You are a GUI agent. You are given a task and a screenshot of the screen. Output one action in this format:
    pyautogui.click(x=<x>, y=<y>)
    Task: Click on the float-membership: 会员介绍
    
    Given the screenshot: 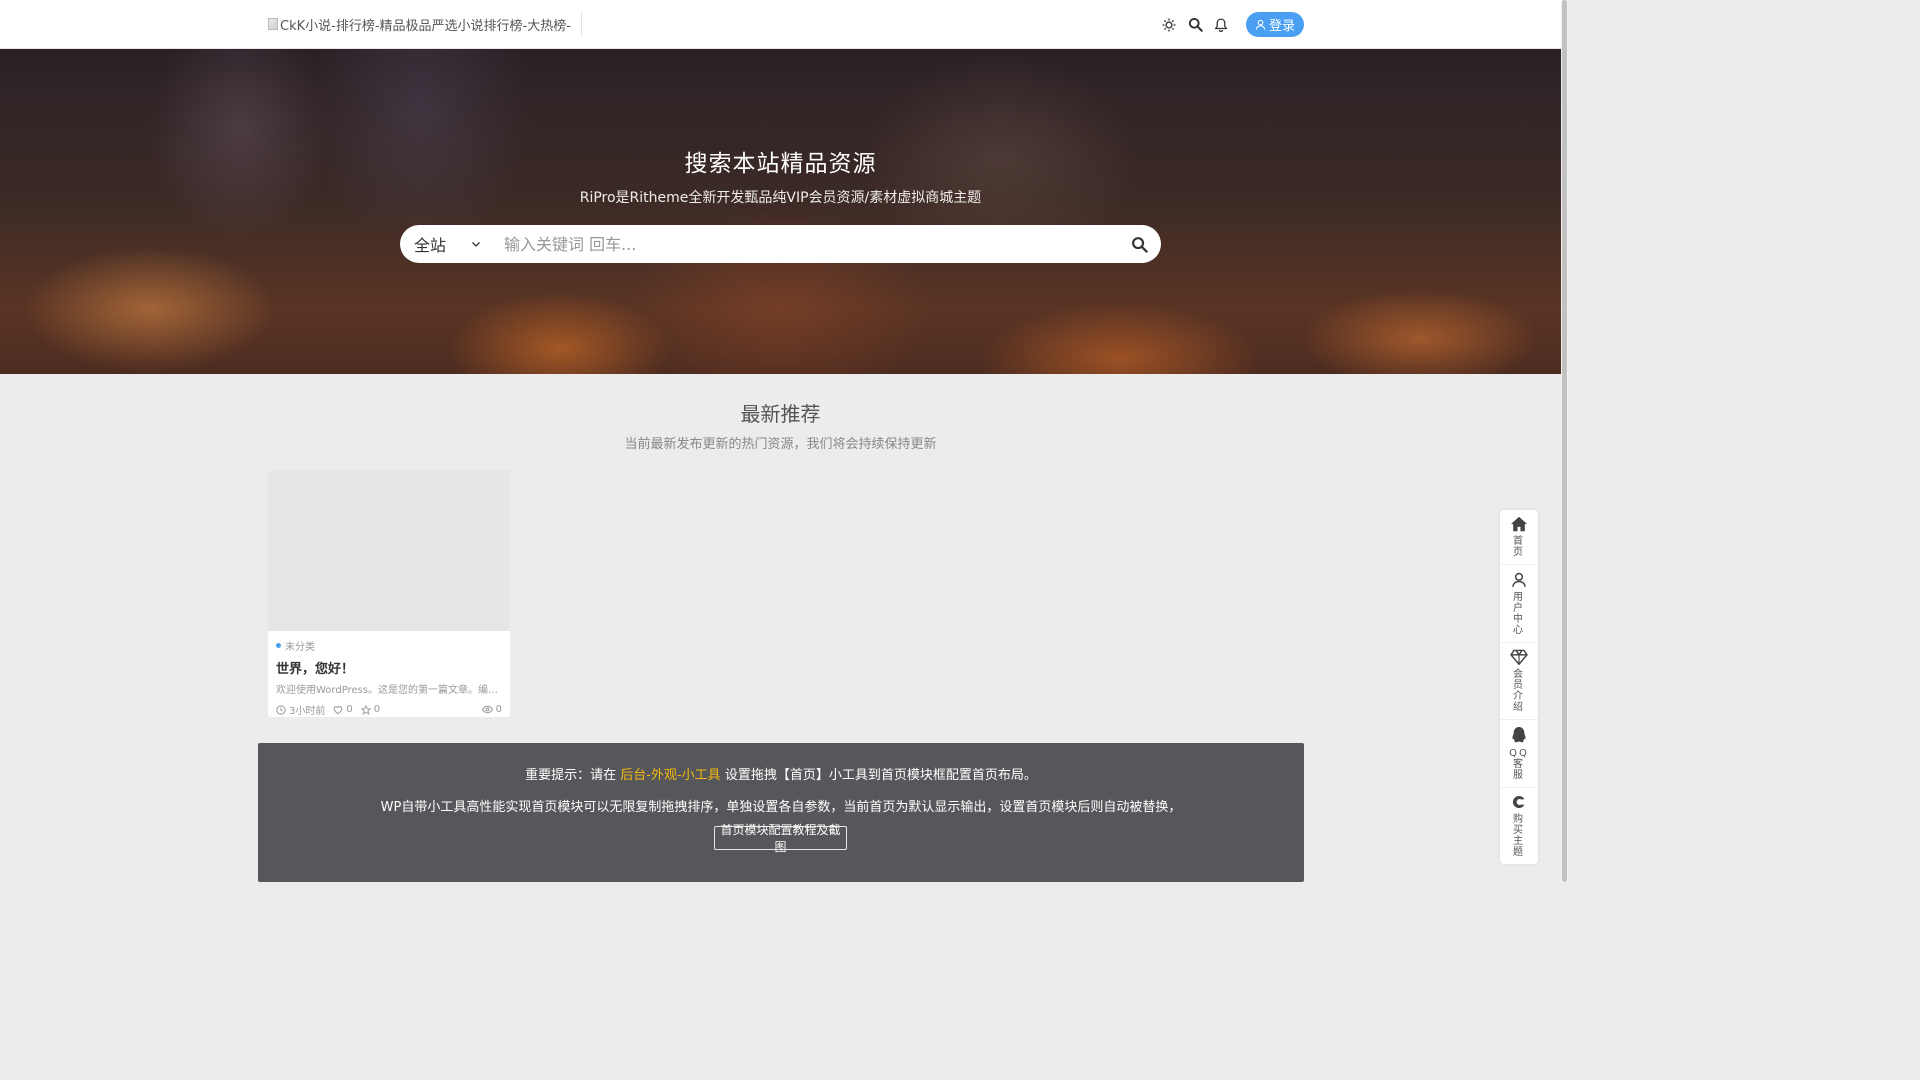 What is the action you would take?
    pyautogui.click(x=1519, y=681)
    